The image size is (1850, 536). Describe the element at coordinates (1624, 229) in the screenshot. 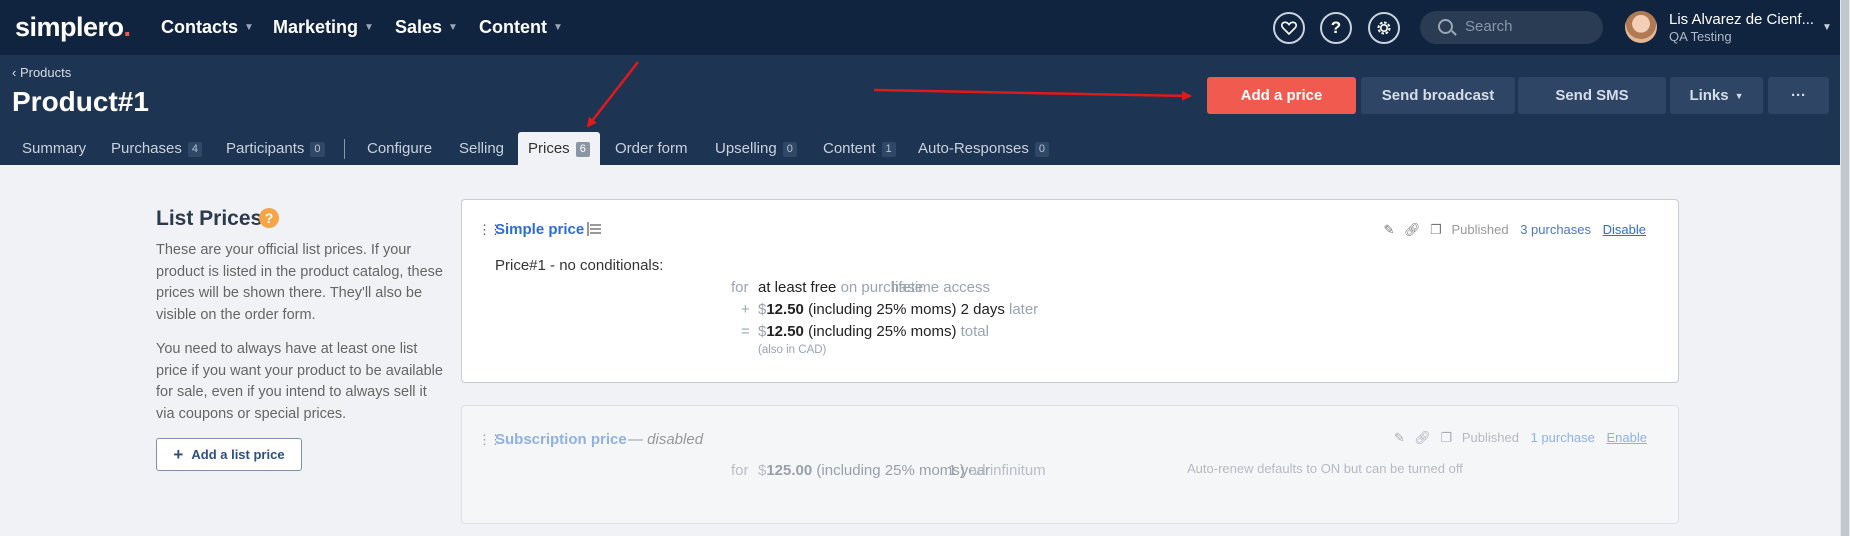

I see `disable-link: Disable` at that location.